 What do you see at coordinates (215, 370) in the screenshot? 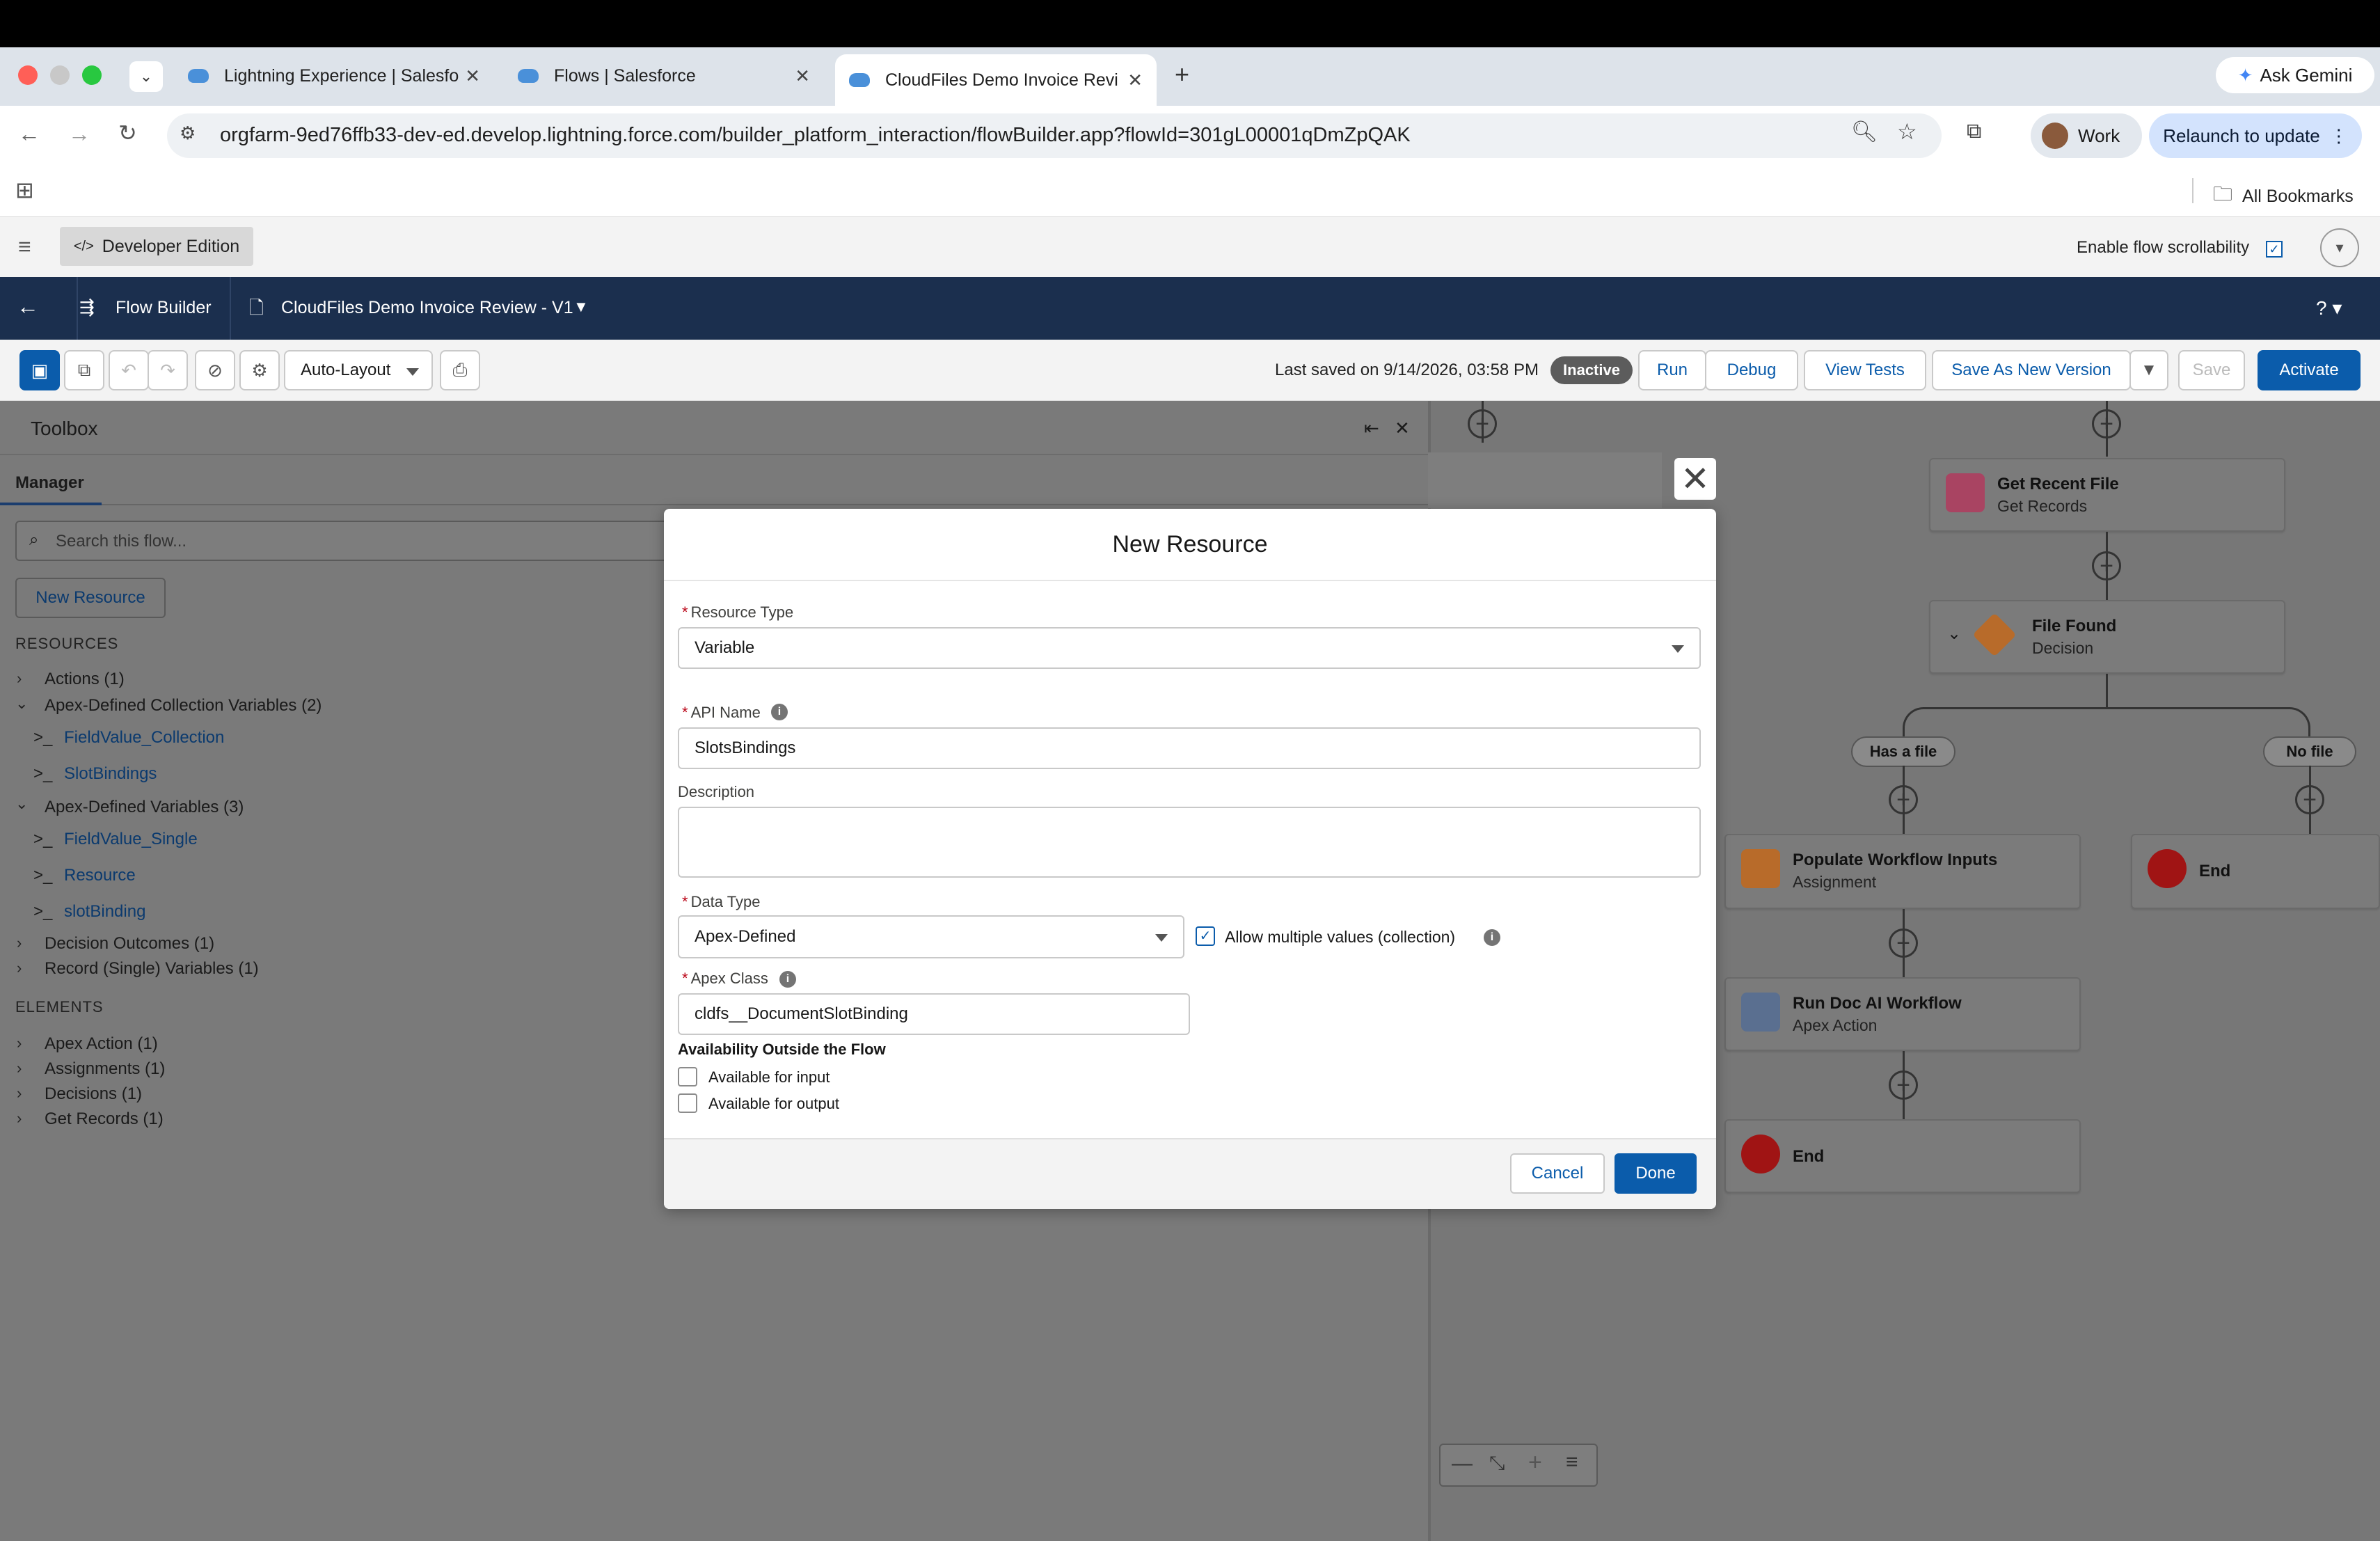
I see `error-icon: ⊘` at bounding box center [215, 370].